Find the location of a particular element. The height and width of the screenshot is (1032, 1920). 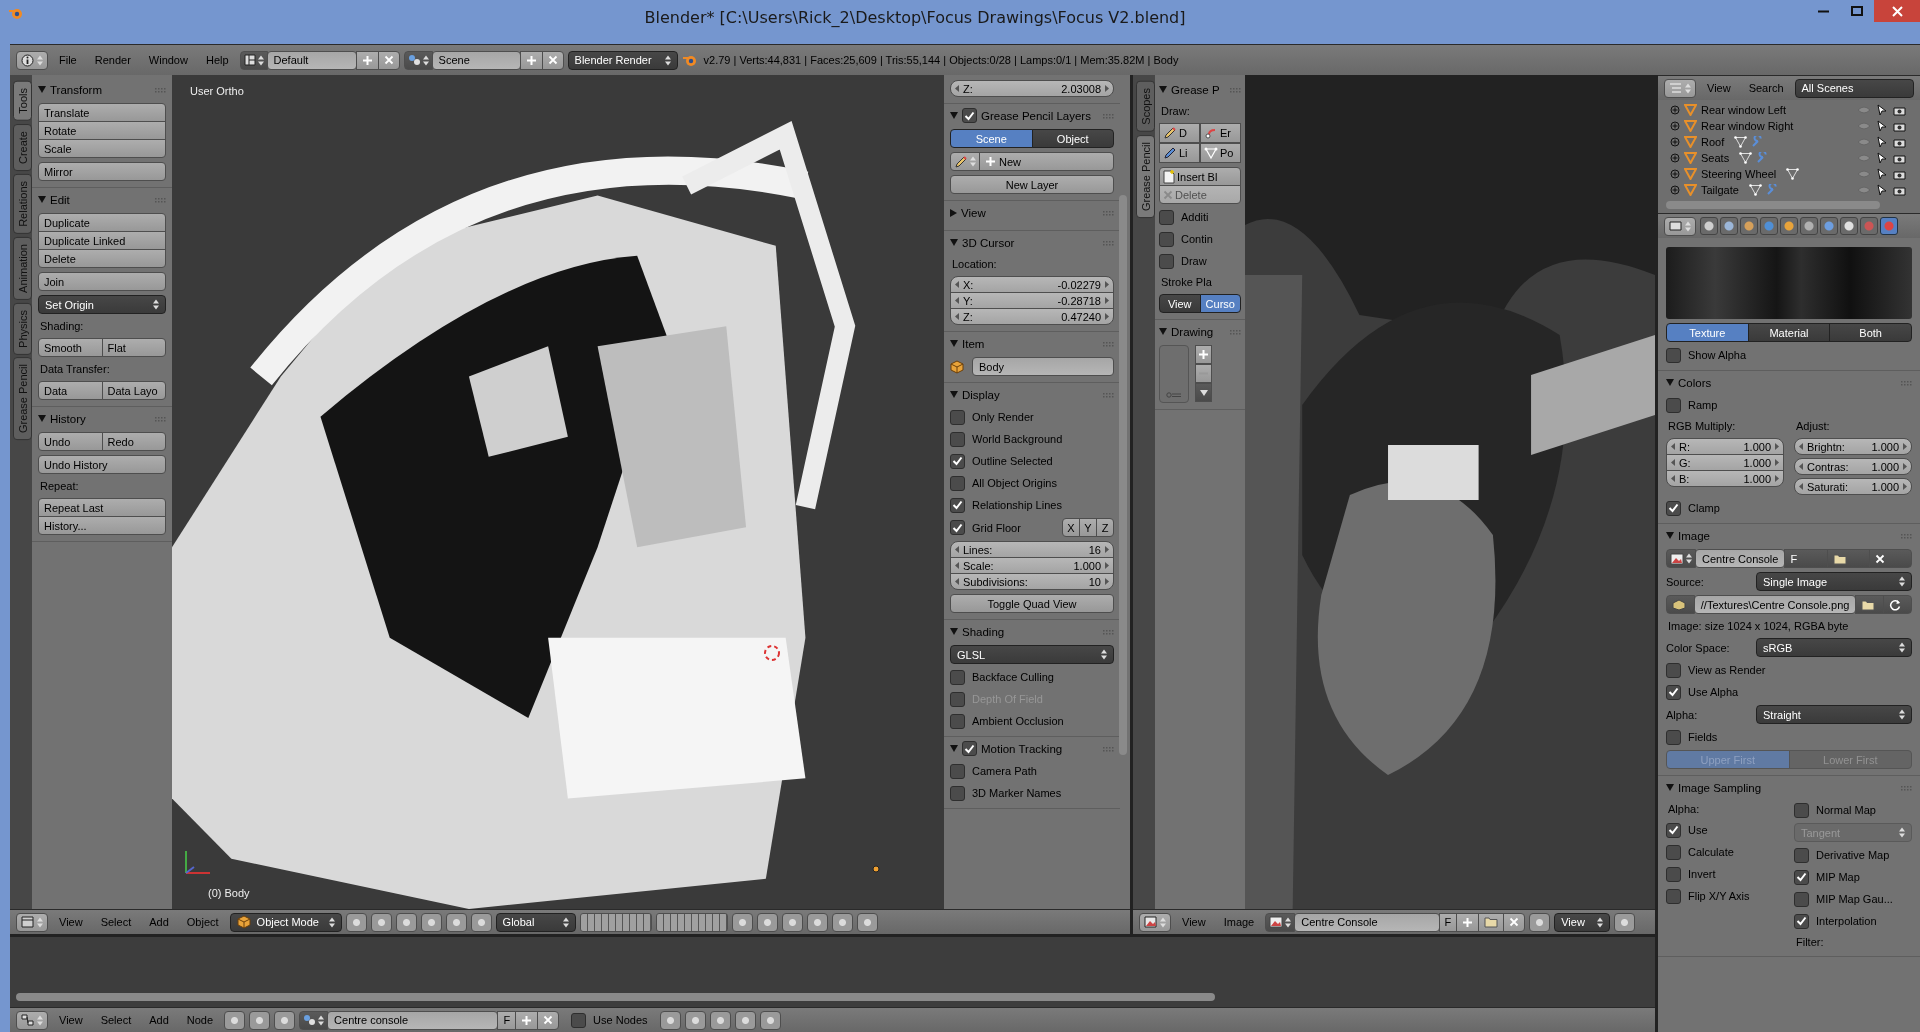

pack-button is located at coordinates (1680, 604).